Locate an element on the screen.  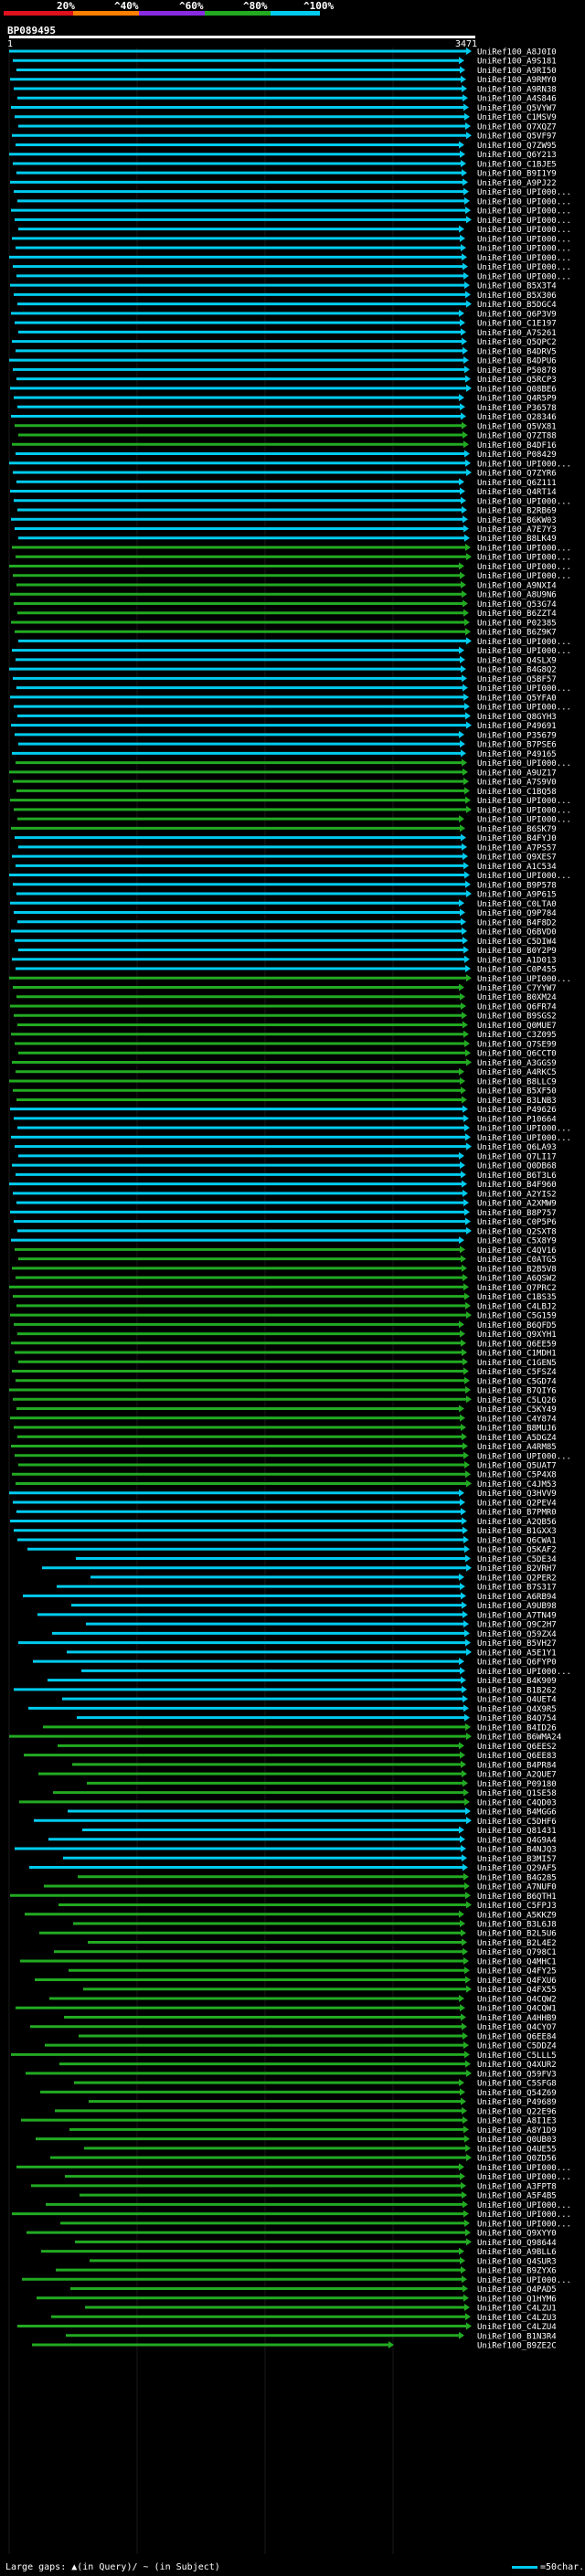
hit-label: UniRef100_Q4CQW2 is located at coordinates (517, 1999).